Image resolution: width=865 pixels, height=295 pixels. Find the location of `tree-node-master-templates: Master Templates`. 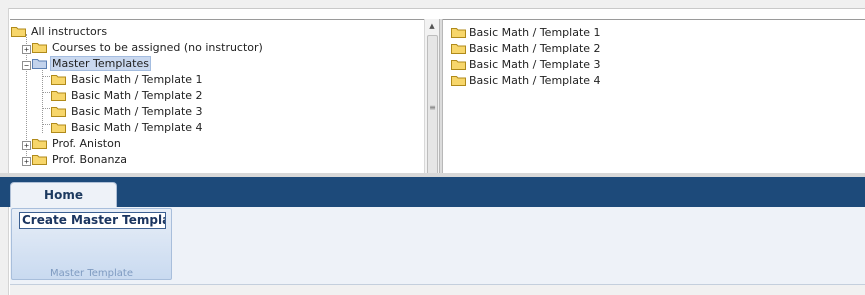

tree-node-master-templates: Master Templates is located at coordinates (91, 64).